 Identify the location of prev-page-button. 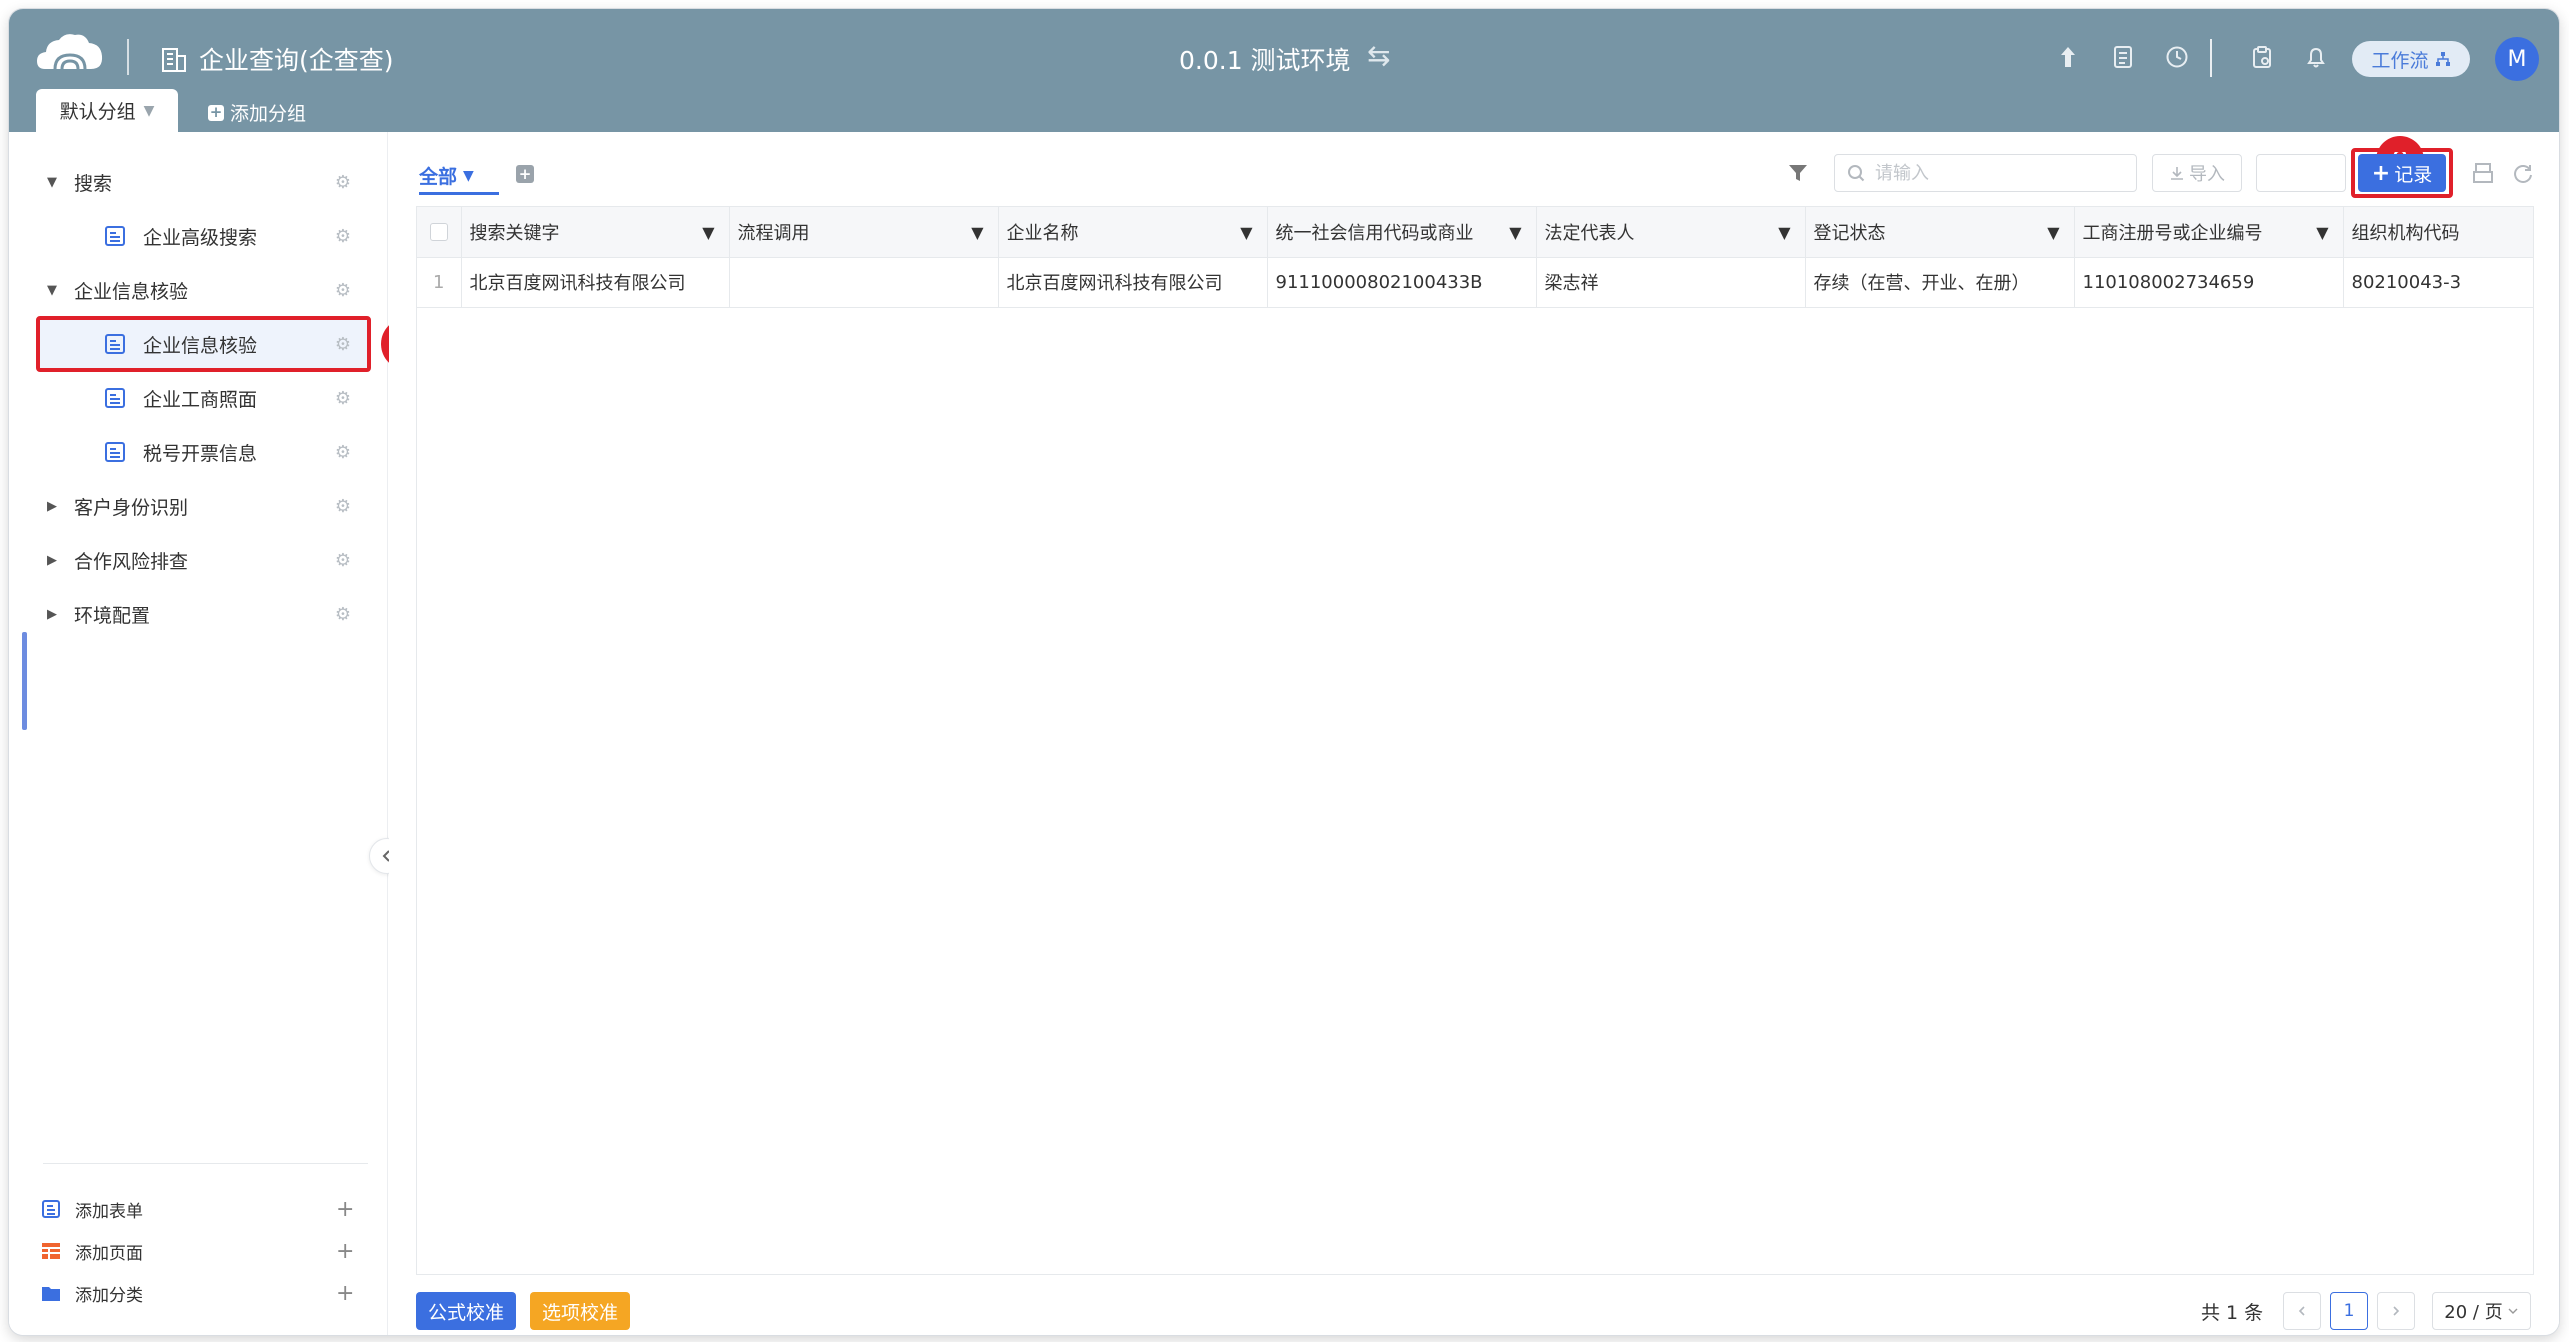
(2302, 1311).